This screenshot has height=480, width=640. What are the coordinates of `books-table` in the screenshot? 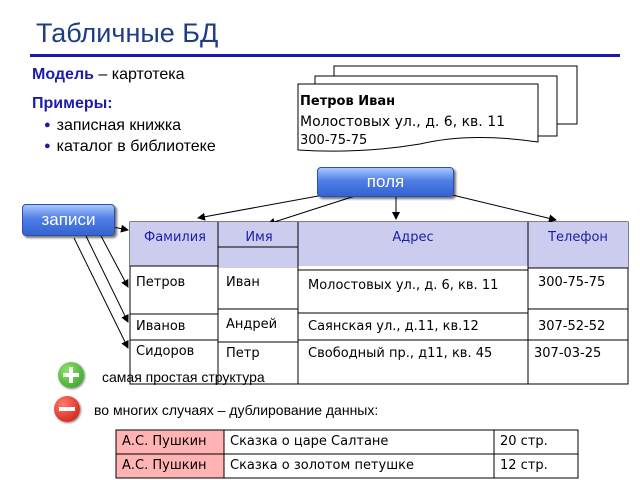 It's located at (347, 454).